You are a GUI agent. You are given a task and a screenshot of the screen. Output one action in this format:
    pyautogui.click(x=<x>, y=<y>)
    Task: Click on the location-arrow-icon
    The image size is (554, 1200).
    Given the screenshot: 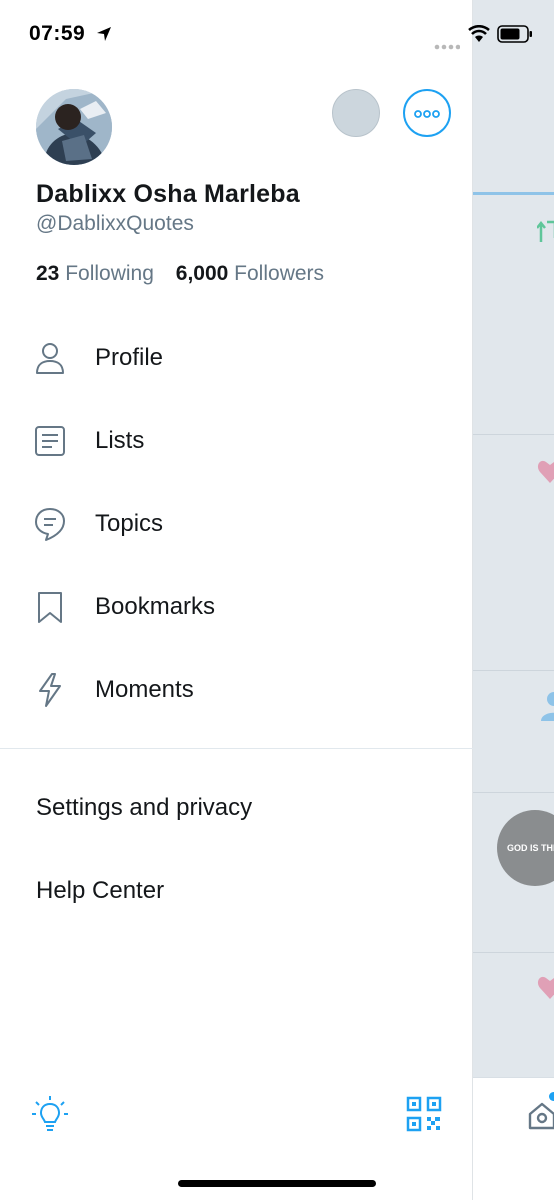 What is the action you would take?
    pyautogui.click(x=104, y=36)
    